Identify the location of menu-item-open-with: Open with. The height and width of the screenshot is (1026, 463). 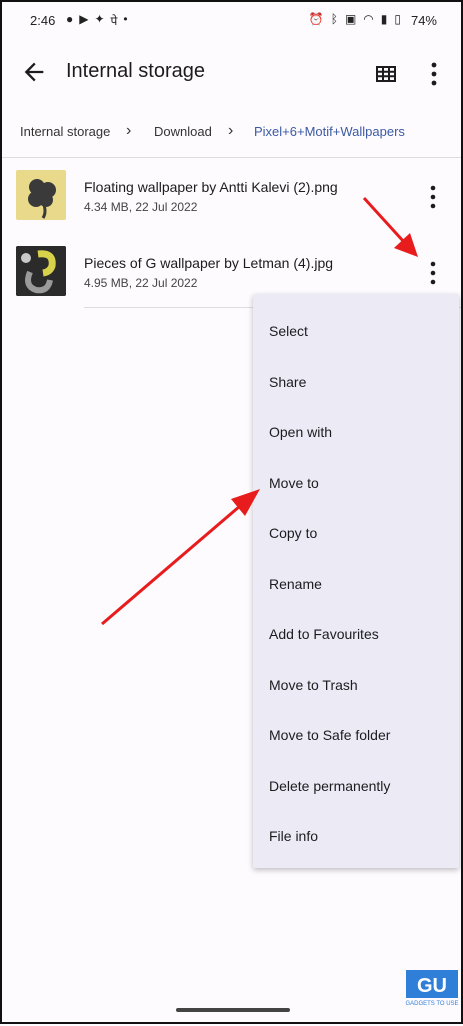
(300, 432).